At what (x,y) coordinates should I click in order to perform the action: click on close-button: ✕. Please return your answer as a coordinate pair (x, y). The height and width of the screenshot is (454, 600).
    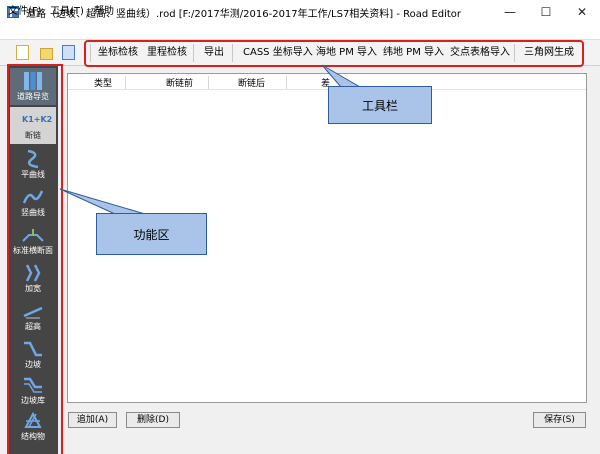
    Looking at the image, I should click on (582, 12).